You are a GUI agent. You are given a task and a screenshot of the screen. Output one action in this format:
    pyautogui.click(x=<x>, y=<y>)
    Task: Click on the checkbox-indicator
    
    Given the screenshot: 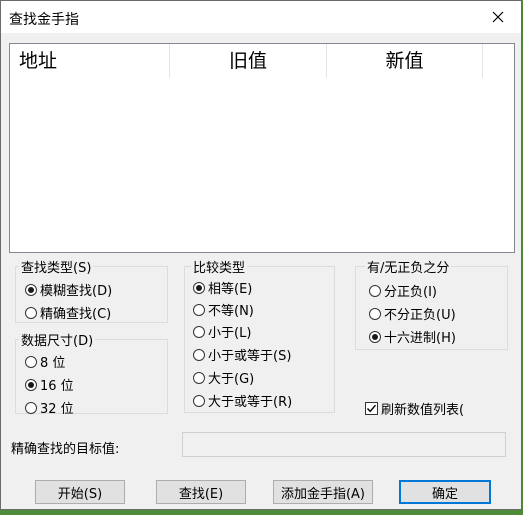 What is the action you would take?
    pyautogui.click(x=371, y=408)
    